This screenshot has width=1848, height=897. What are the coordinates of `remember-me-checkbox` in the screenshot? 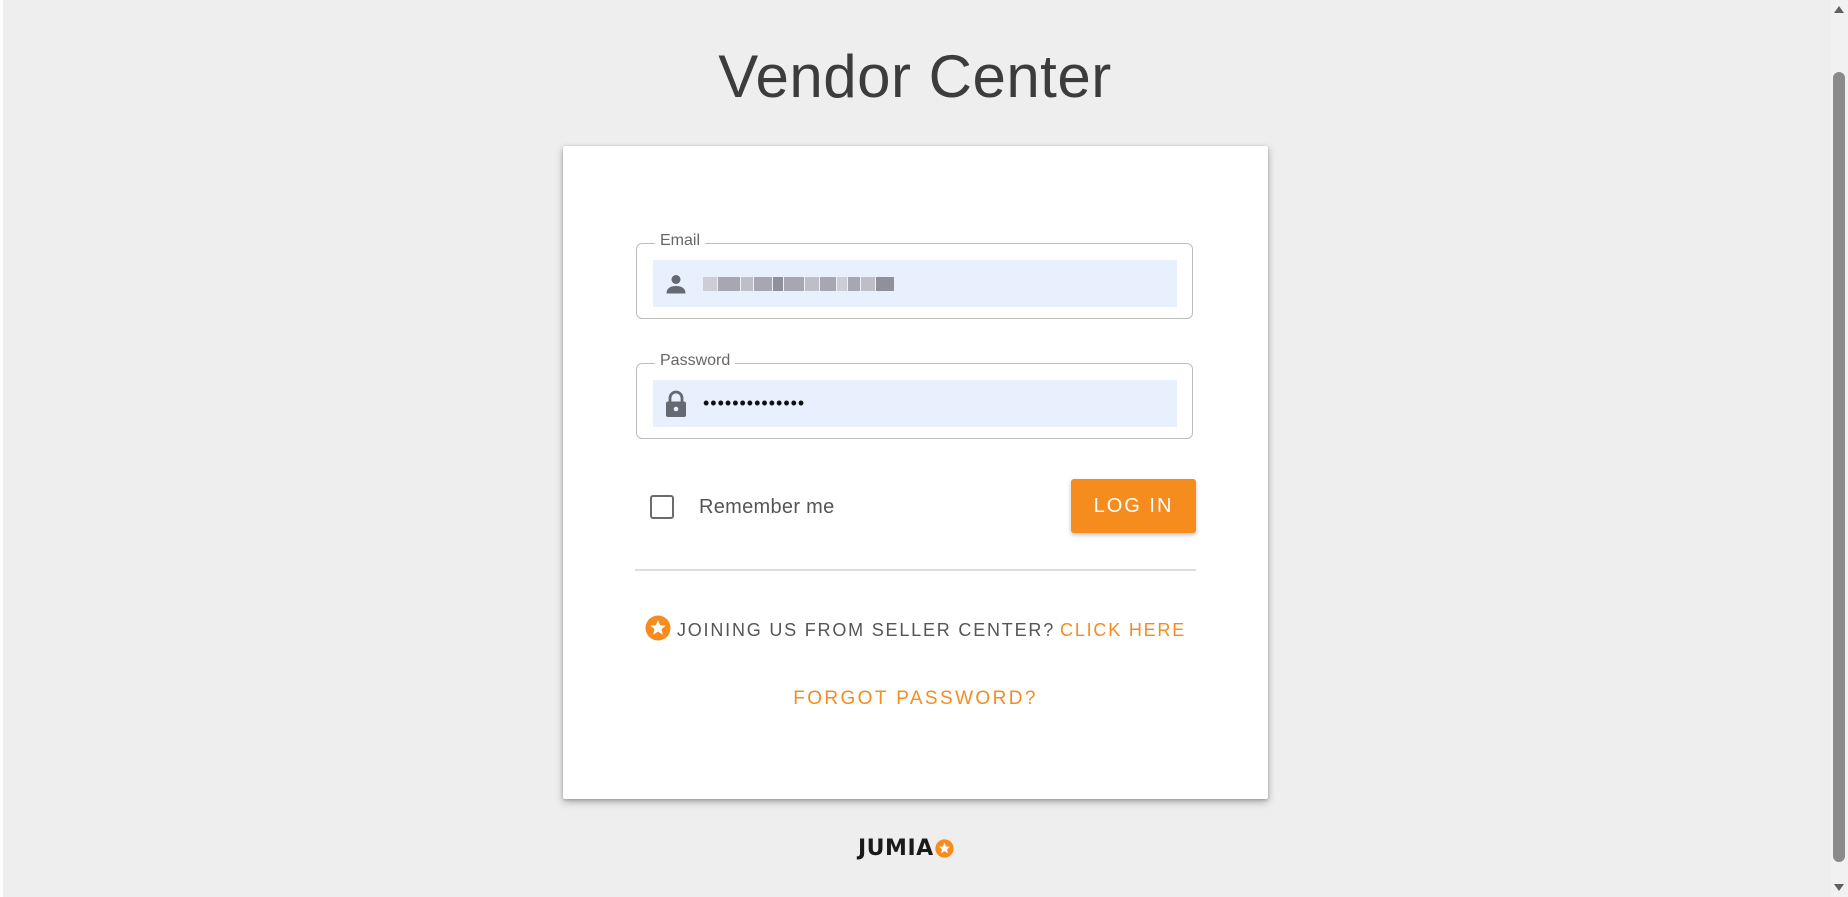 It's located at (662, 507).